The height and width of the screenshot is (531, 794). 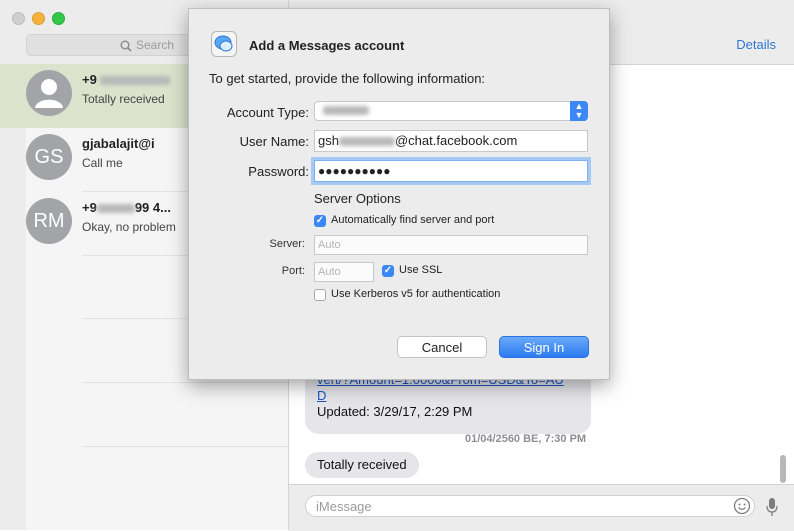 What do you see at coordinates (395, 411) in the screenshot?
I see `updated-text: Updated: 3/29/17, 2:29 PM` at bounding box center [395, 411].